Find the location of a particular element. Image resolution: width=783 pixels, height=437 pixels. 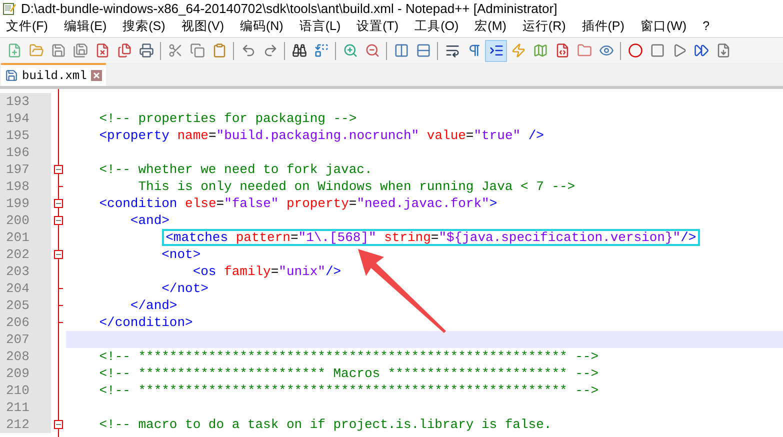

word-wrap-icon is located at coordinates (452, 50).